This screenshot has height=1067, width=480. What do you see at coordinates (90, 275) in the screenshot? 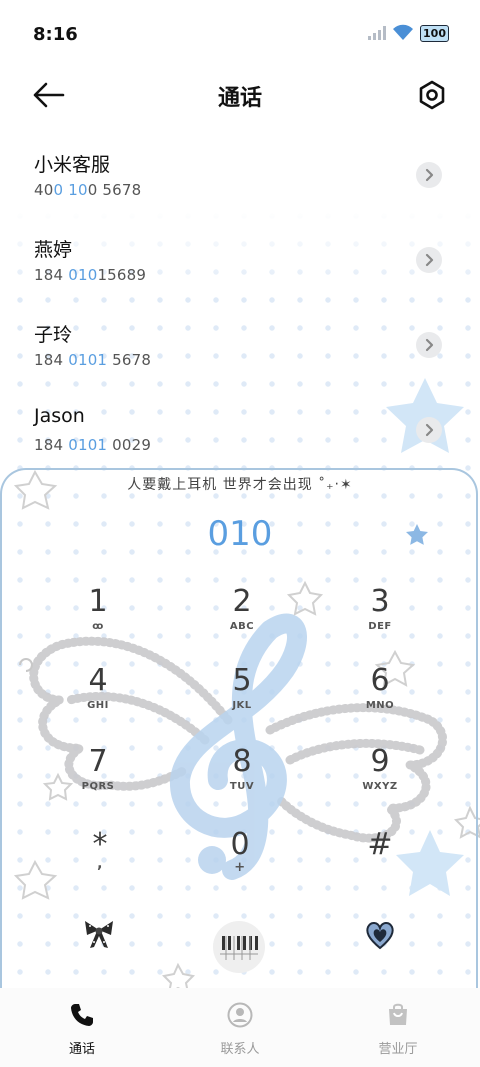
I see `contact-number: 184 01015689` at bounding box center [90, 275].